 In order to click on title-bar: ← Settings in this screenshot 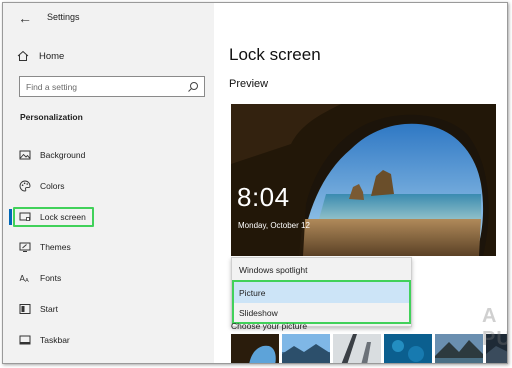, I will do `click(108, 18)`.